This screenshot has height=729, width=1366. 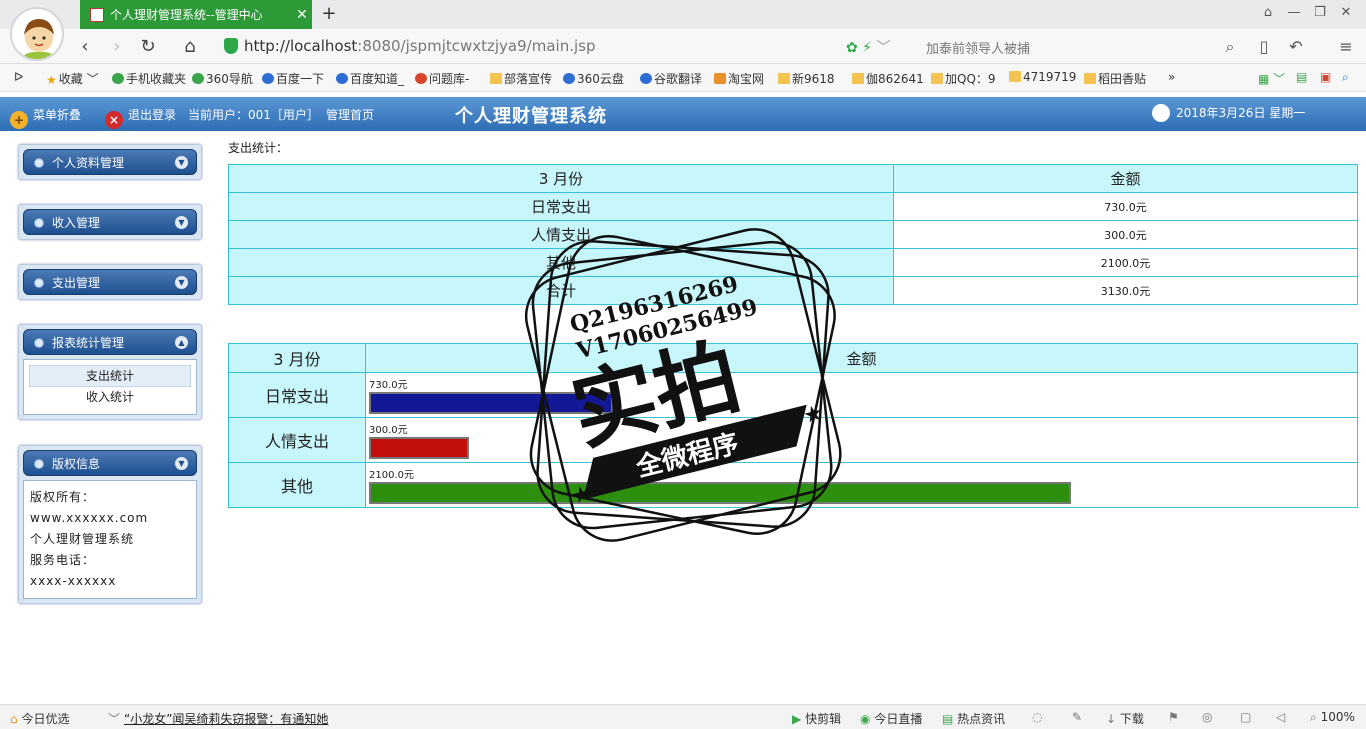 What do you see at coordinates (110, 376) in the screenshot?
I see `submenu-expense-stats: 支出统计` at bounding box center [110, 376].